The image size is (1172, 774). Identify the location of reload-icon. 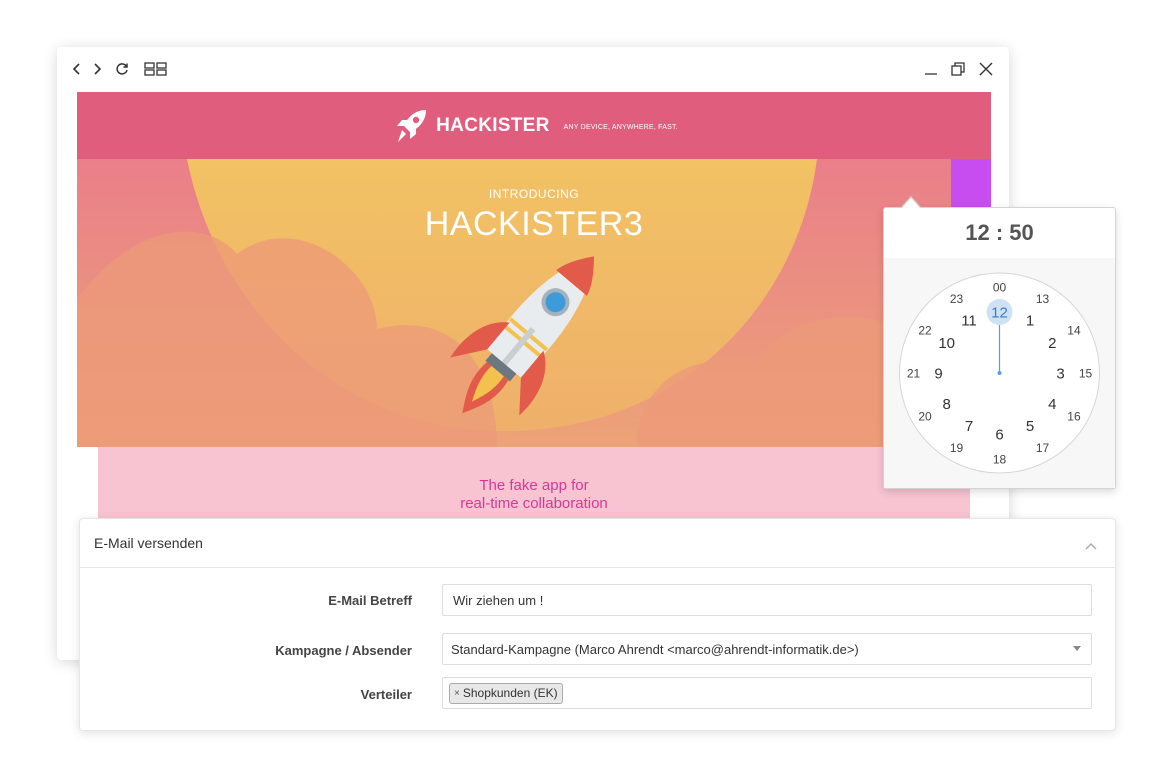
(122, 69).